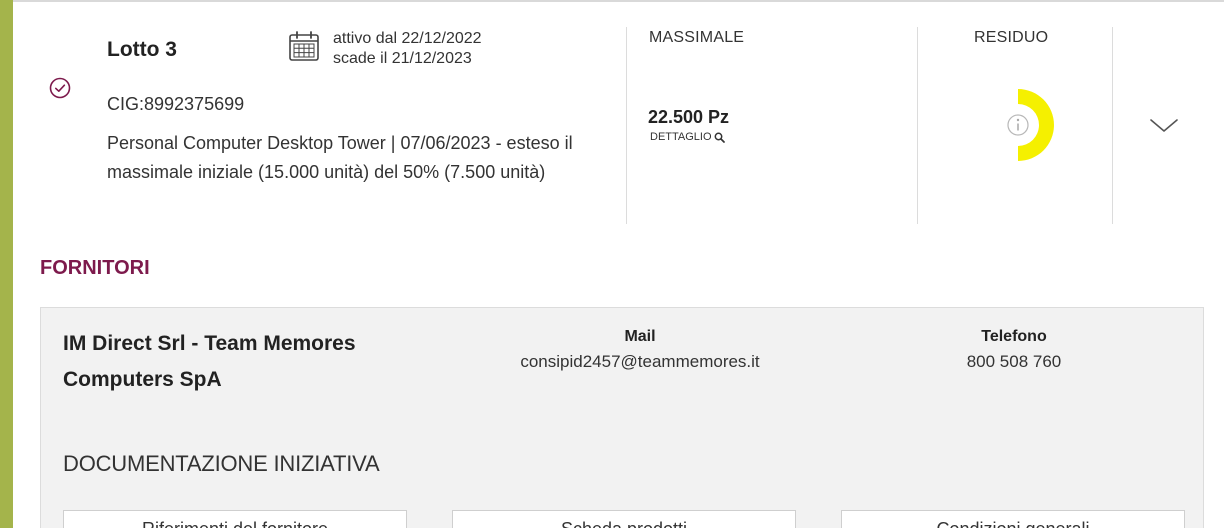  Describe the element at coordinates (6, 264) in the screenshot. I see `accent-bar` at that location.